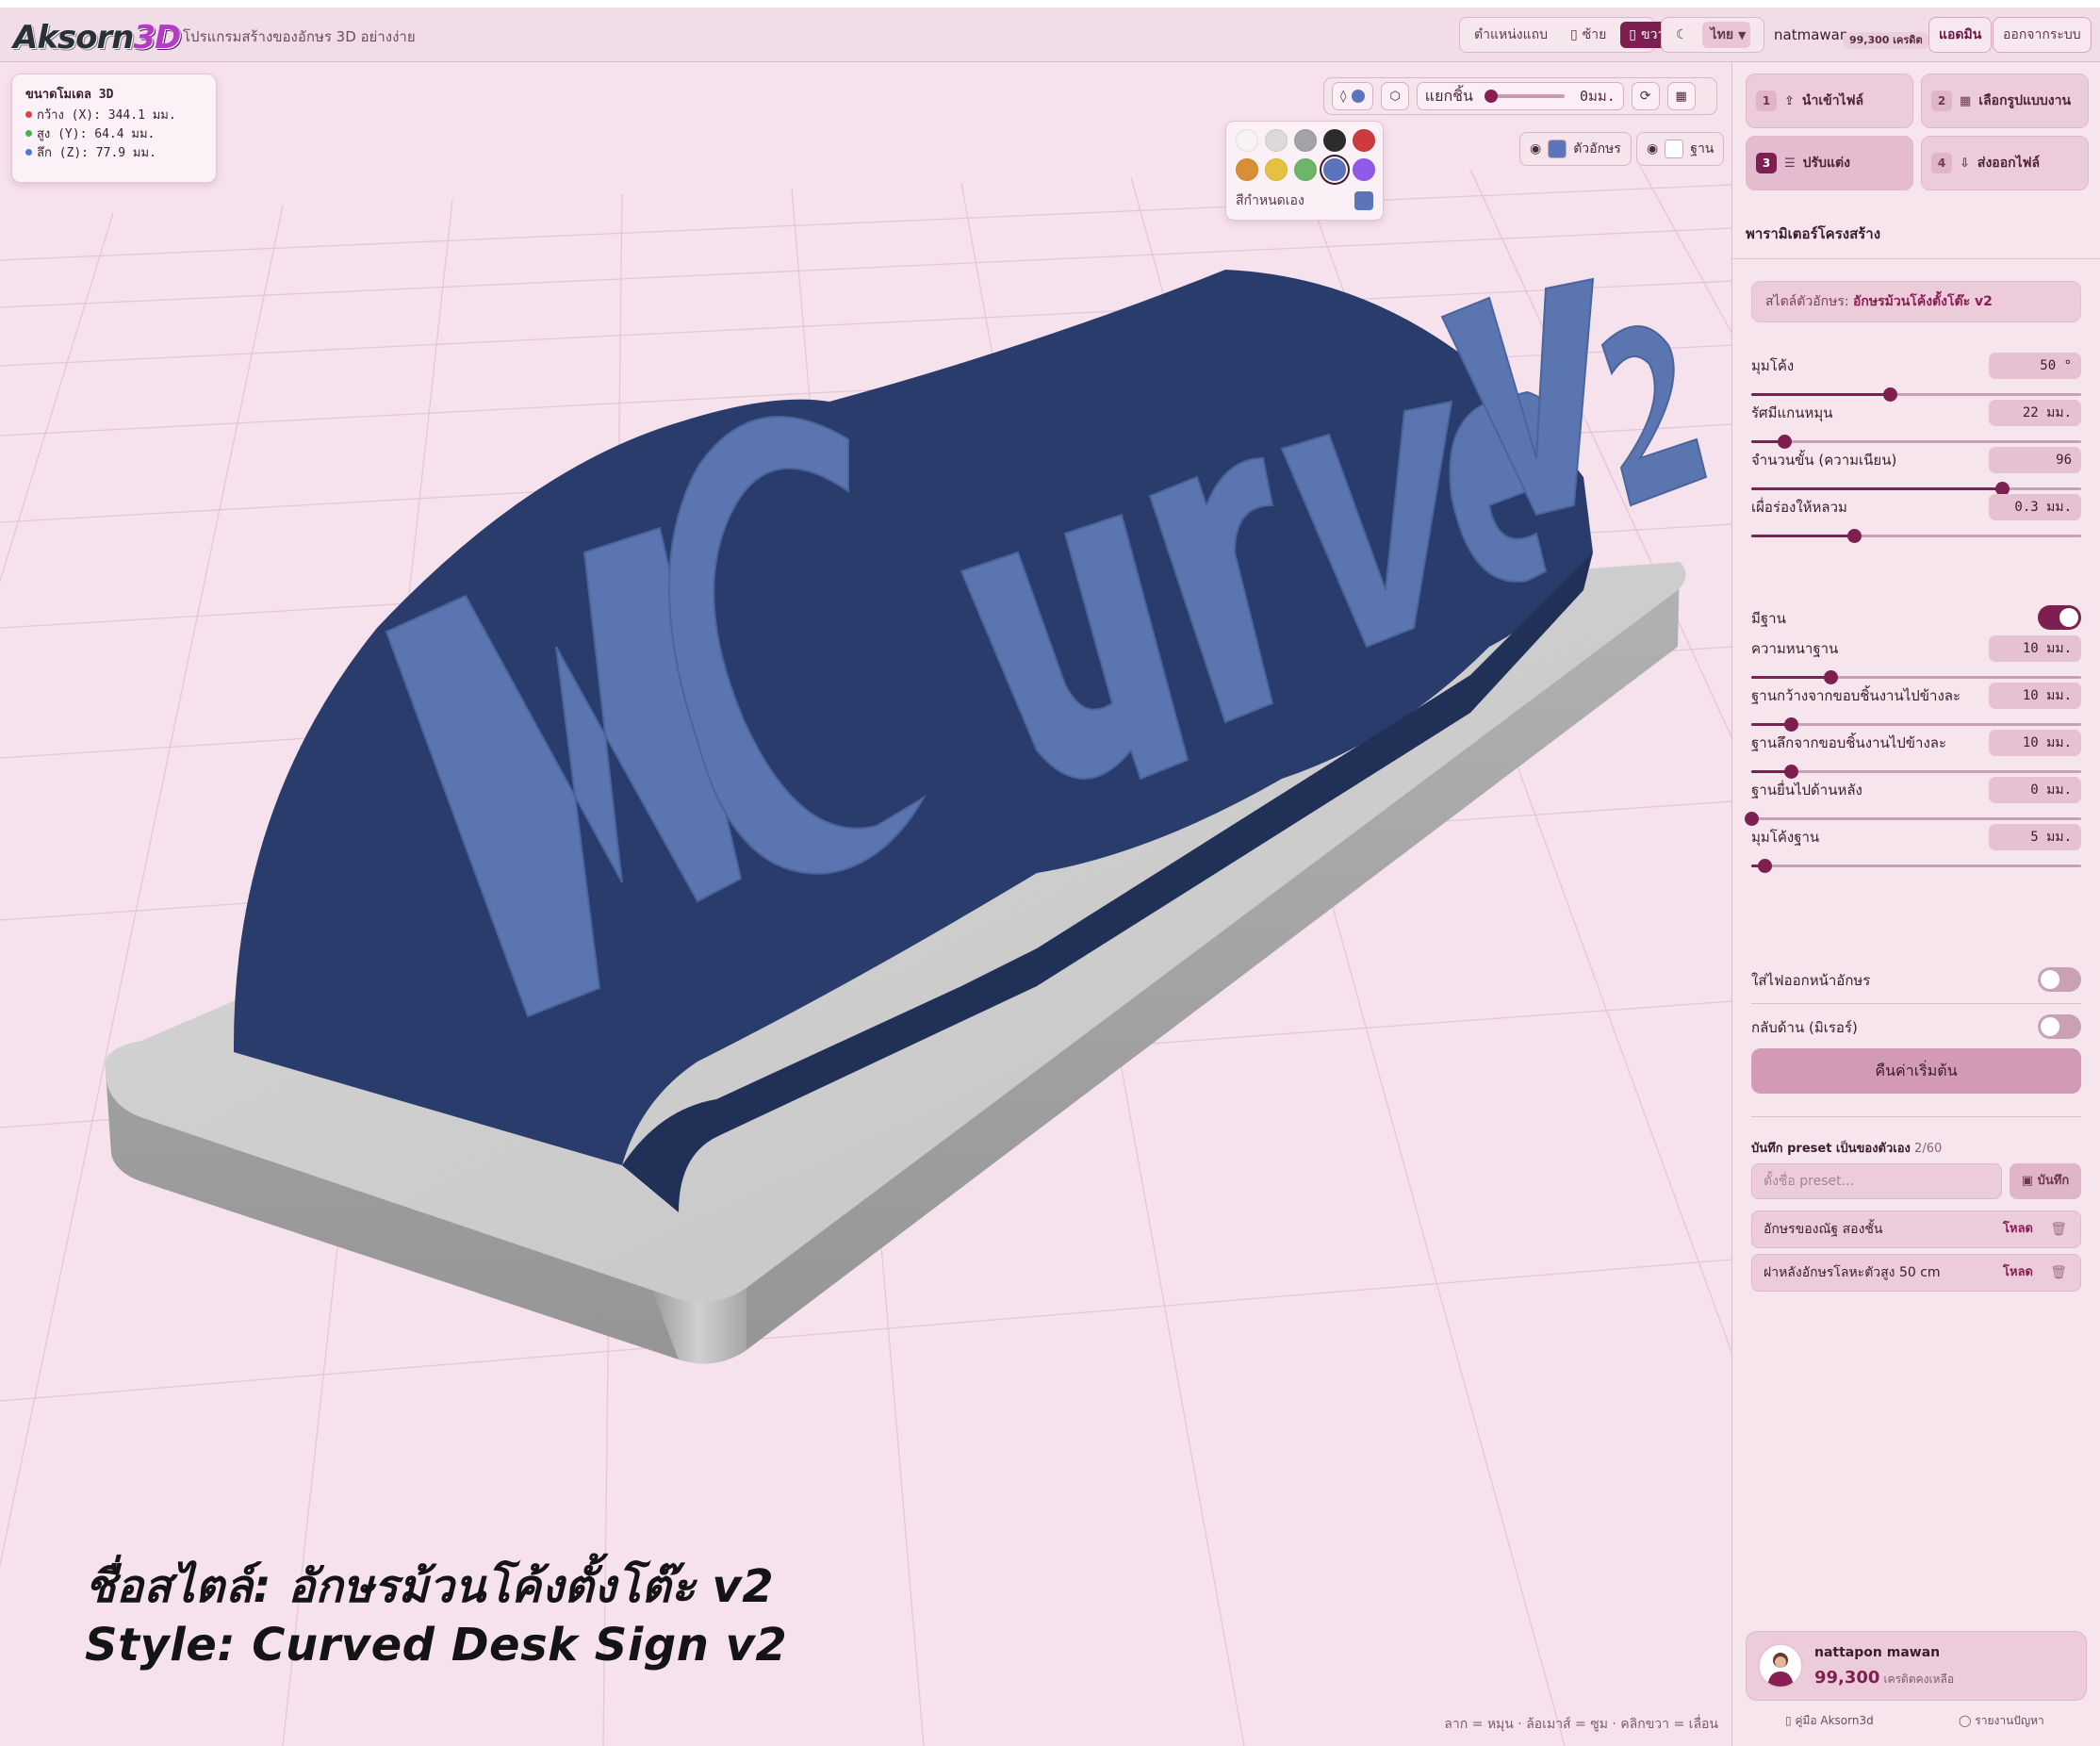 This screenshot has width=2100, height=1746. Describe the element at coordinates (1633, 34) in the screenshot. I see `panel-right-icon: ▯` at that location.